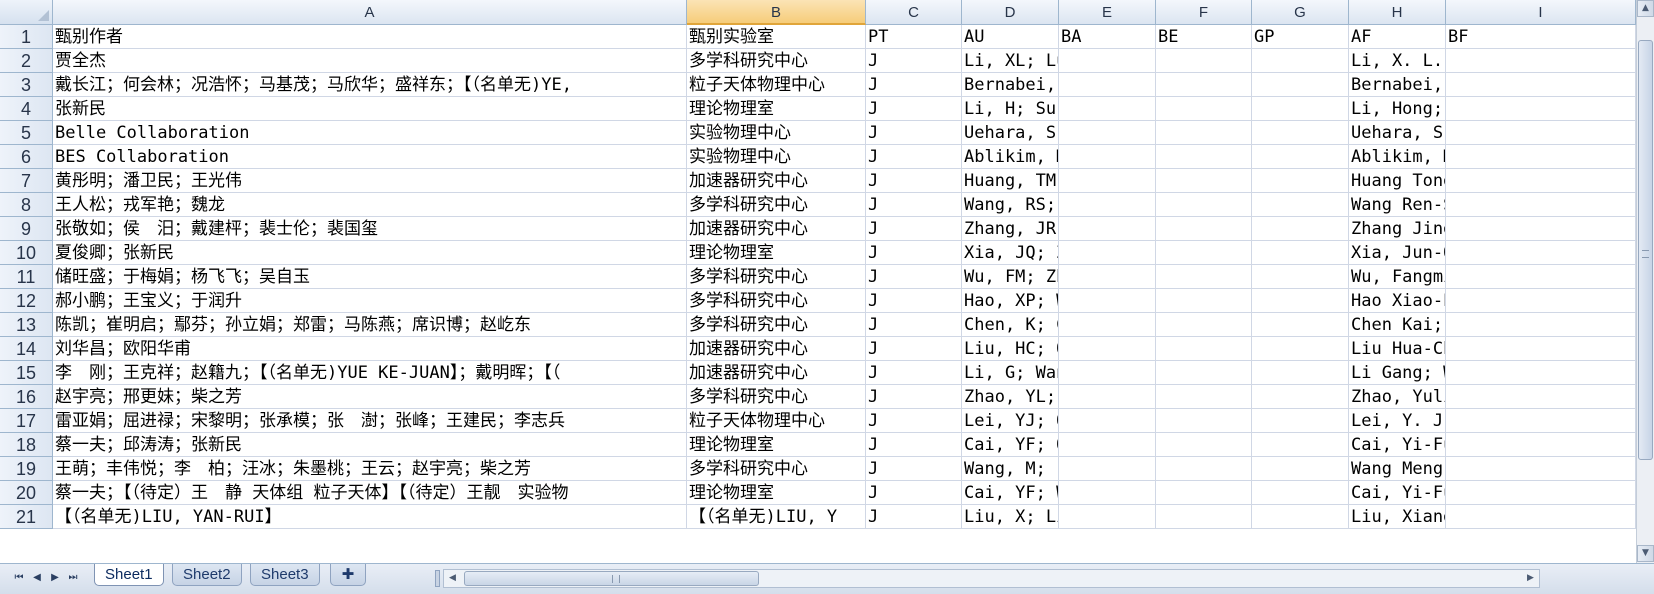 The width and height of the screenshot is (1654, 594). I want to click on cell-i2, so click(1541, 61).